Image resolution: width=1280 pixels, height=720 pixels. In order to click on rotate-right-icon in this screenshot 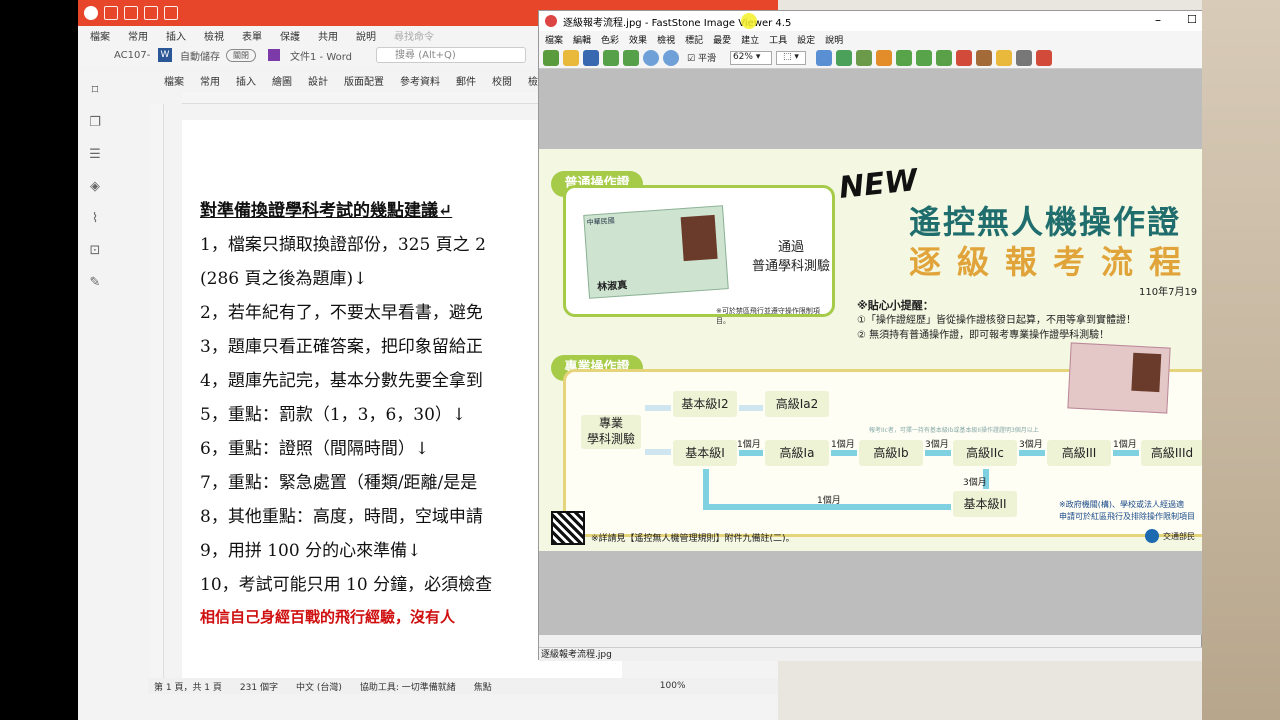, I will do `click(923, 57)`.